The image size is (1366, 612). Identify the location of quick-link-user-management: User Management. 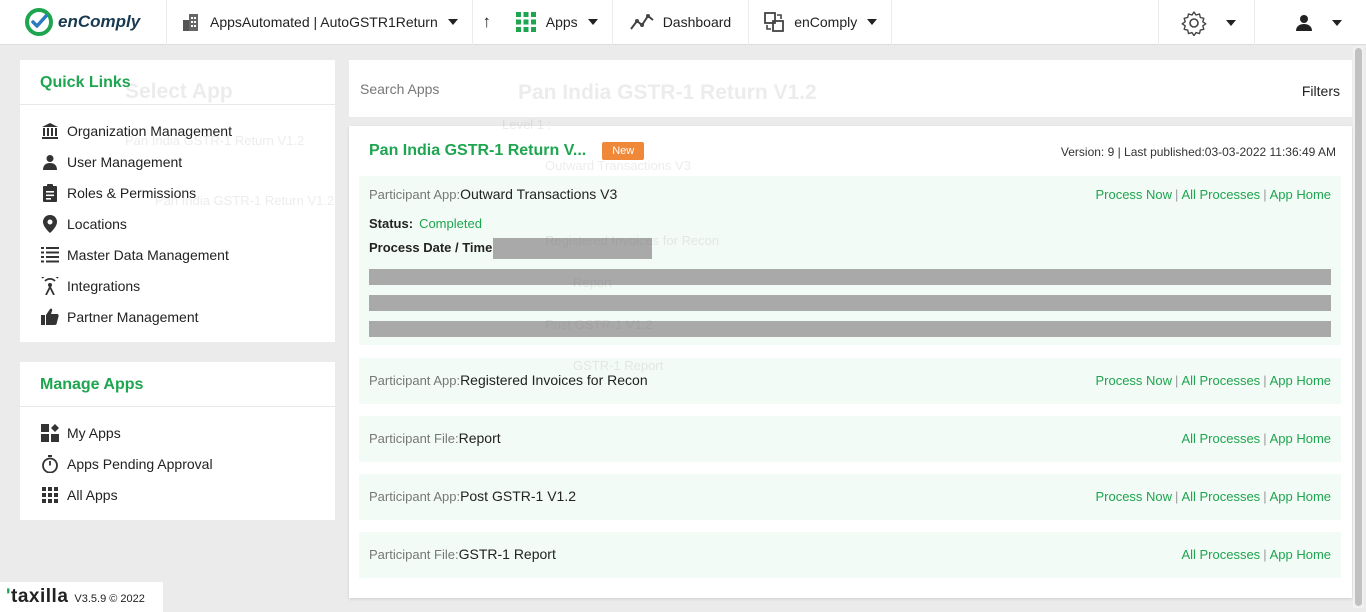
(177, 161).